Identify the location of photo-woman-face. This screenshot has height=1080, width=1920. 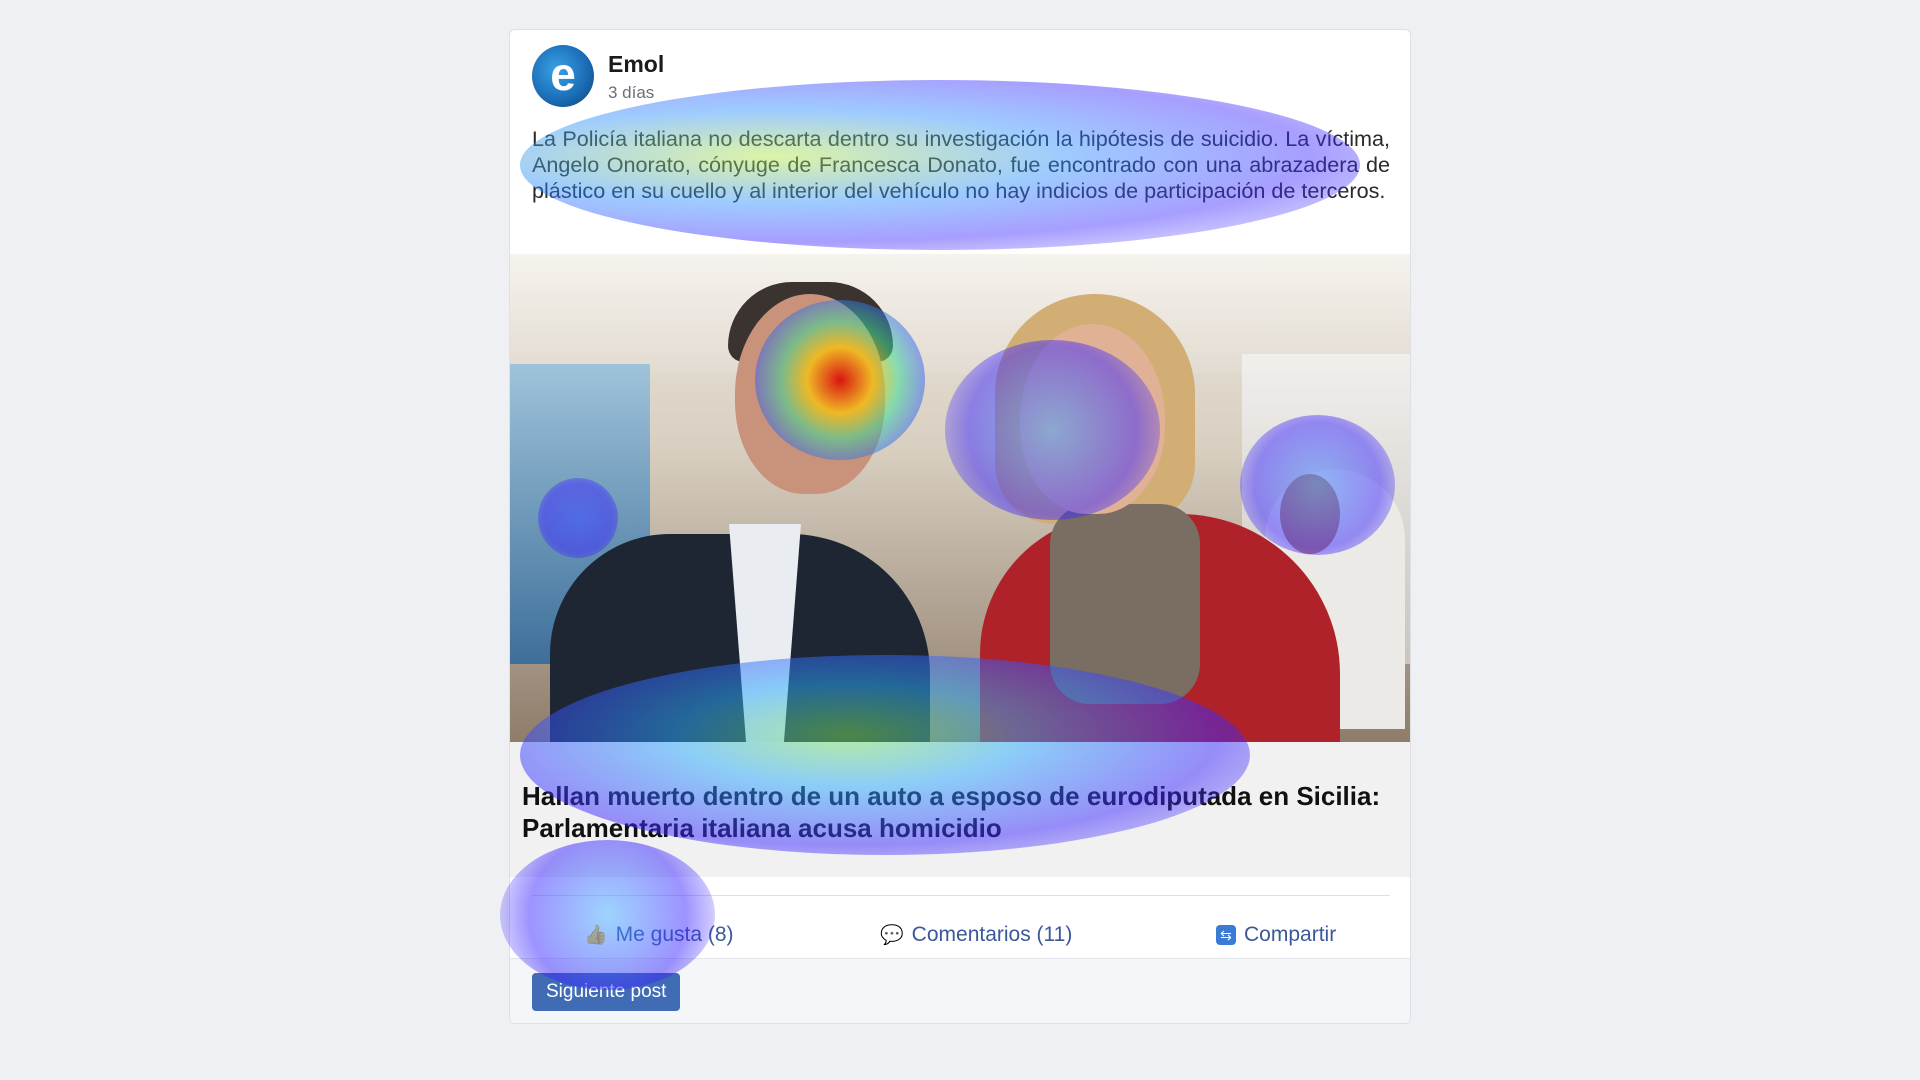
(1092, 419).